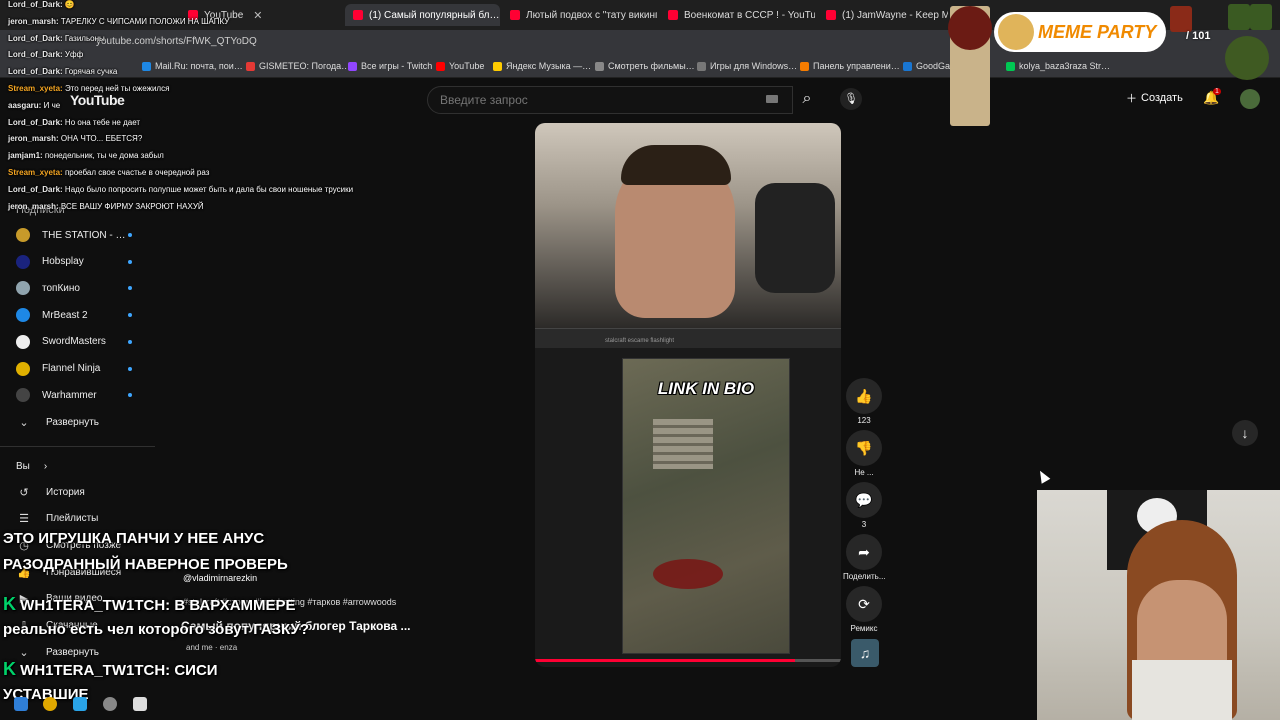  Describe the element at coordinates (211, 647) in the screenshot. I see `music-label: and me · enza` at that location.